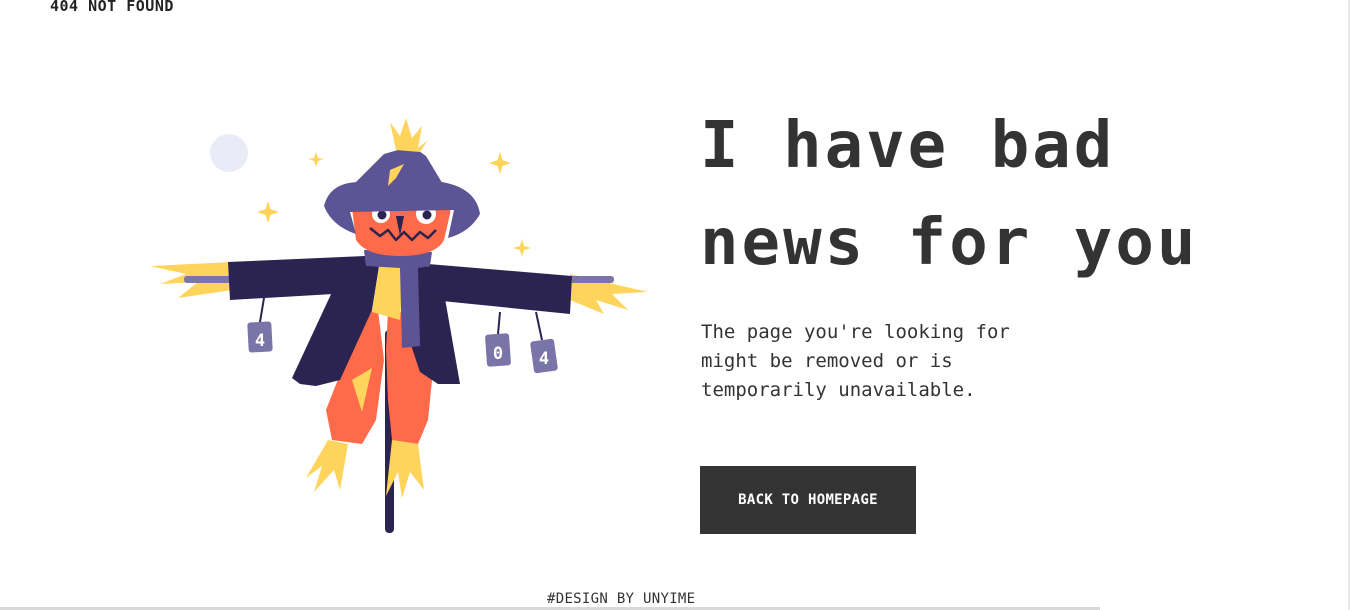 This screenshot has height=610, width=1350. What do you see at coordinates (112, 7) in the screenshot?
I see `status-label: 404 NOT FOUND` at bounding box center [112, 7].